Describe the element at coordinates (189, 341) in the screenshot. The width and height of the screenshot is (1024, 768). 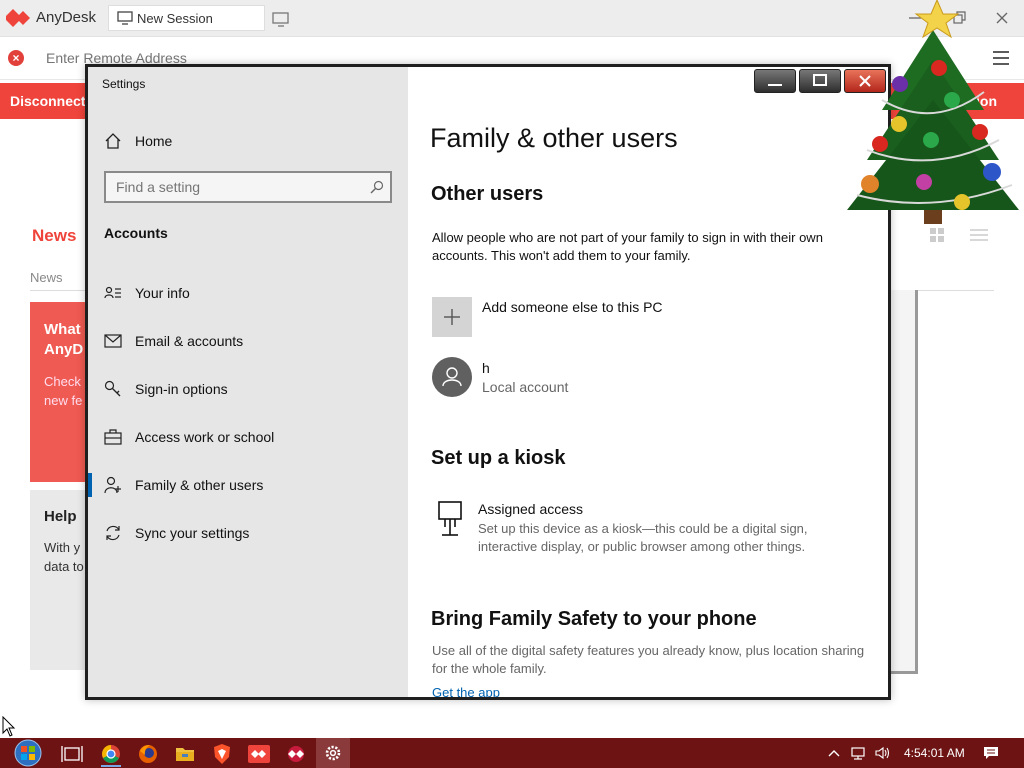
I see `sidebar-item-label: Email & accounts` at that location.